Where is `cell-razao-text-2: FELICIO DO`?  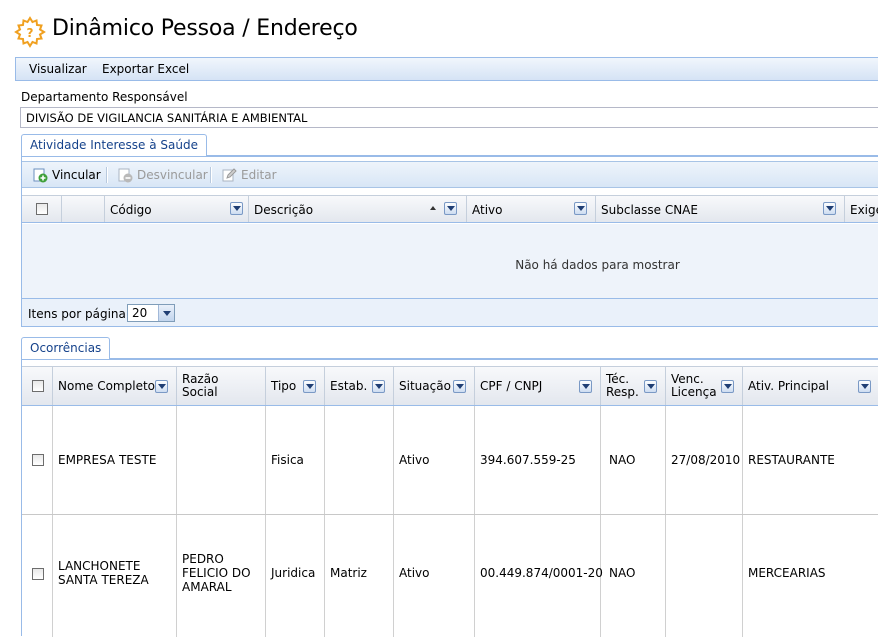 cell-razao-text-2: FELICIO DO is located at coordinates (216, 573).